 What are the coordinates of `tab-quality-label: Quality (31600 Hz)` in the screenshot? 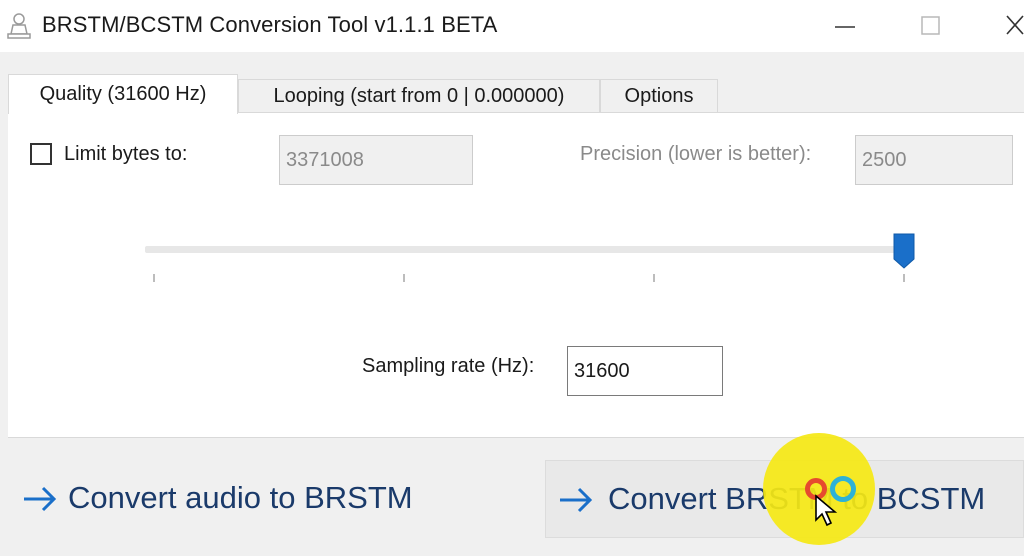 It's located at (123, 94).